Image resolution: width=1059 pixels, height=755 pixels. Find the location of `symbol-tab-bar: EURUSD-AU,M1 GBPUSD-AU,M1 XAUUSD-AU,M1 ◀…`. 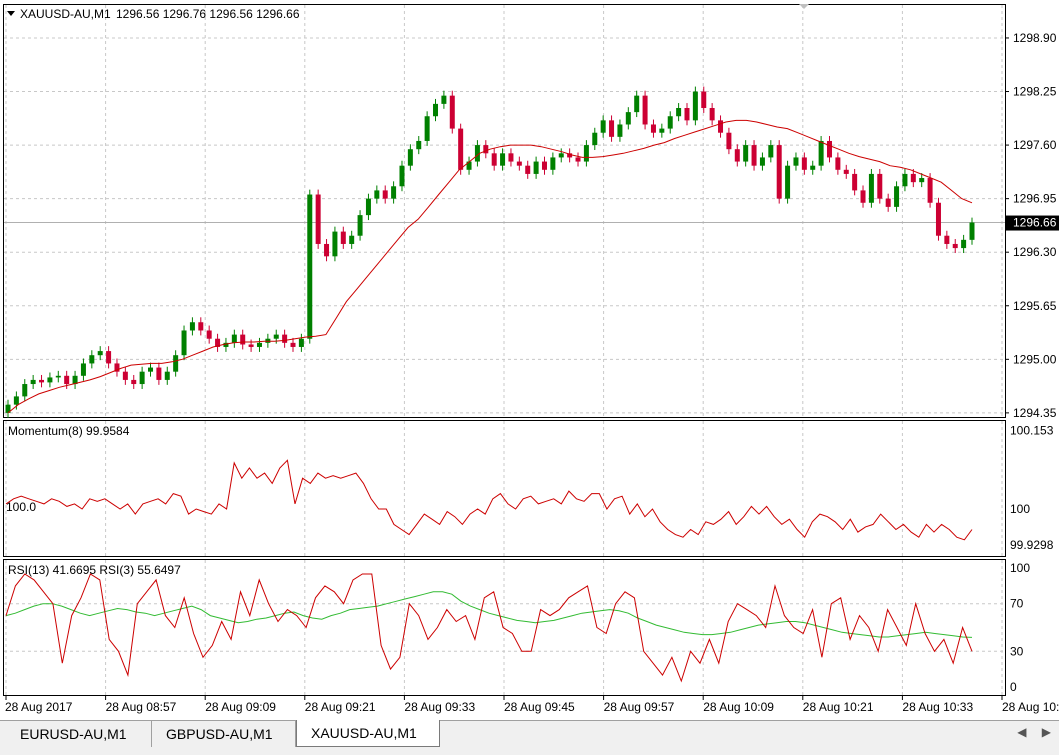

symbol-tab-bar: EURUSD-AU,M1 GBPUSD-AU,M1 XAUUSD-AU,M1 ◀… is located at coordinates (529, 737).